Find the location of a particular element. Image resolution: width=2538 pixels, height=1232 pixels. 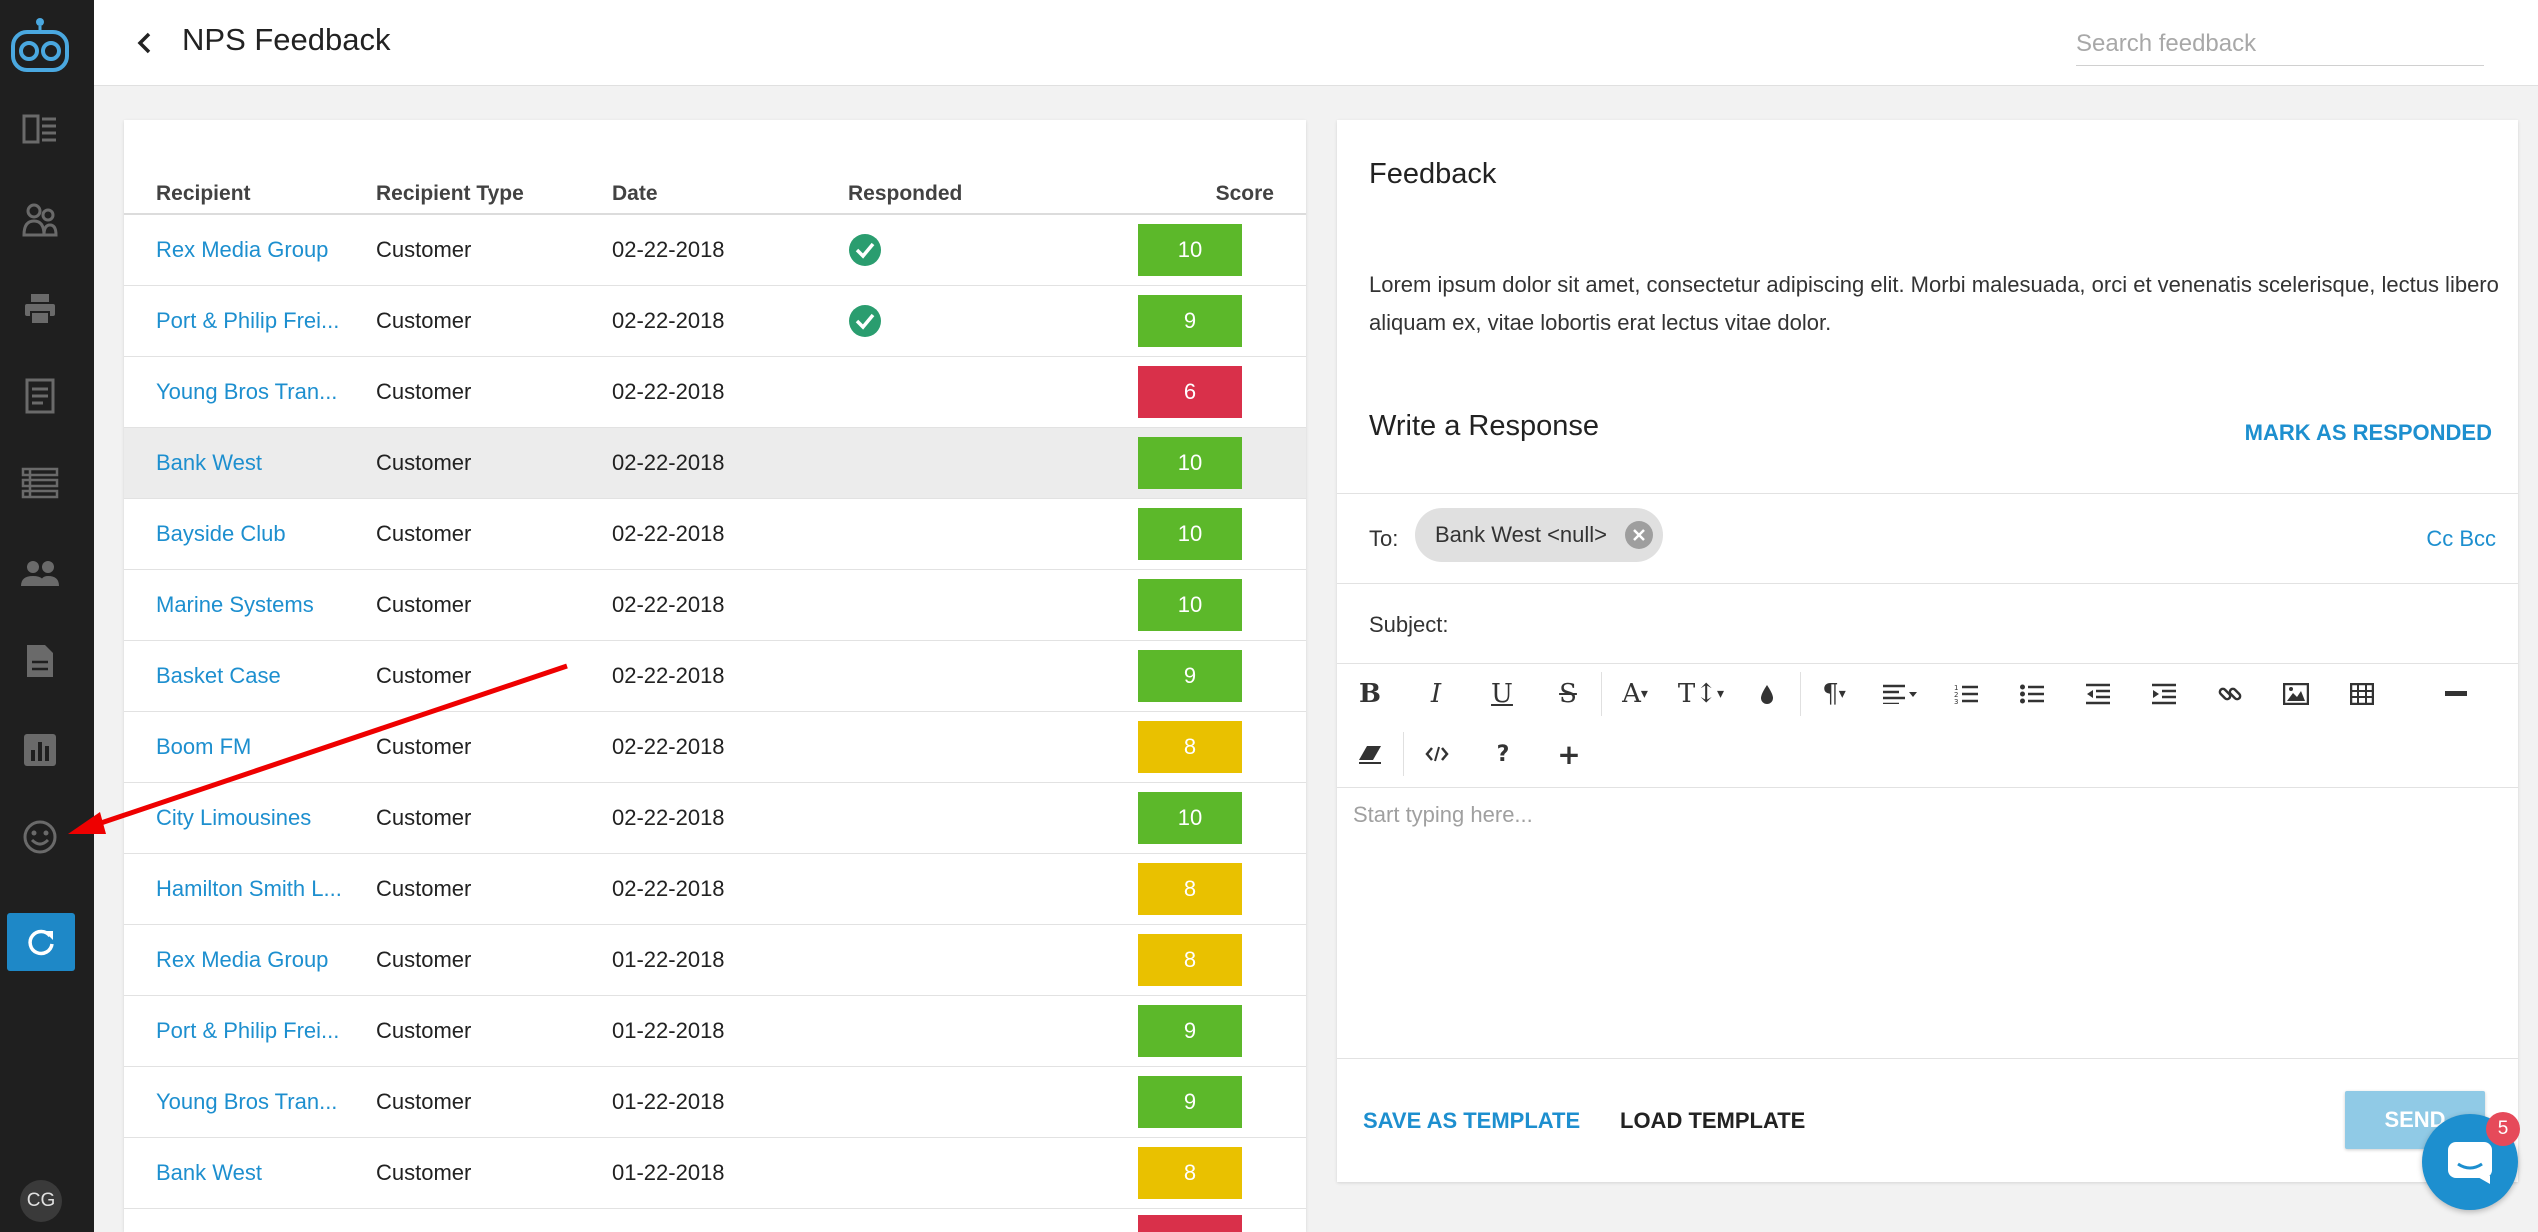

table-row: Port & Philip Frei... Customer 01-22-2018 9 is located at coordinates (715, 1031).